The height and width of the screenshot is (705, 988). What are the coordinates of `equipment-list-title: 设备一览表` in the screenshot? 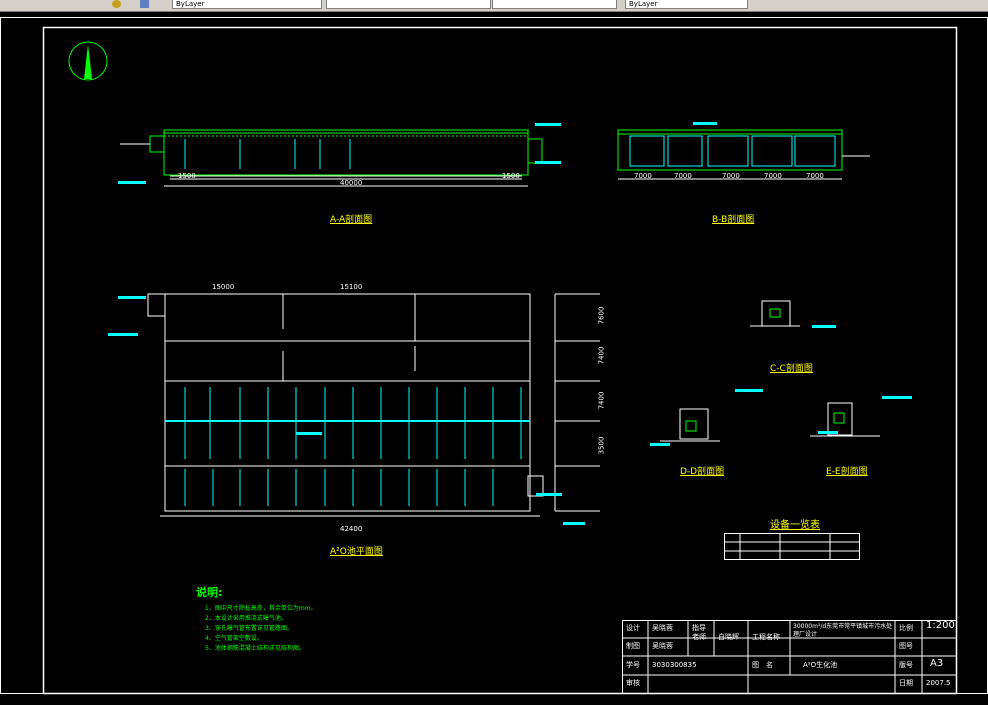 It's located at (795, 525).